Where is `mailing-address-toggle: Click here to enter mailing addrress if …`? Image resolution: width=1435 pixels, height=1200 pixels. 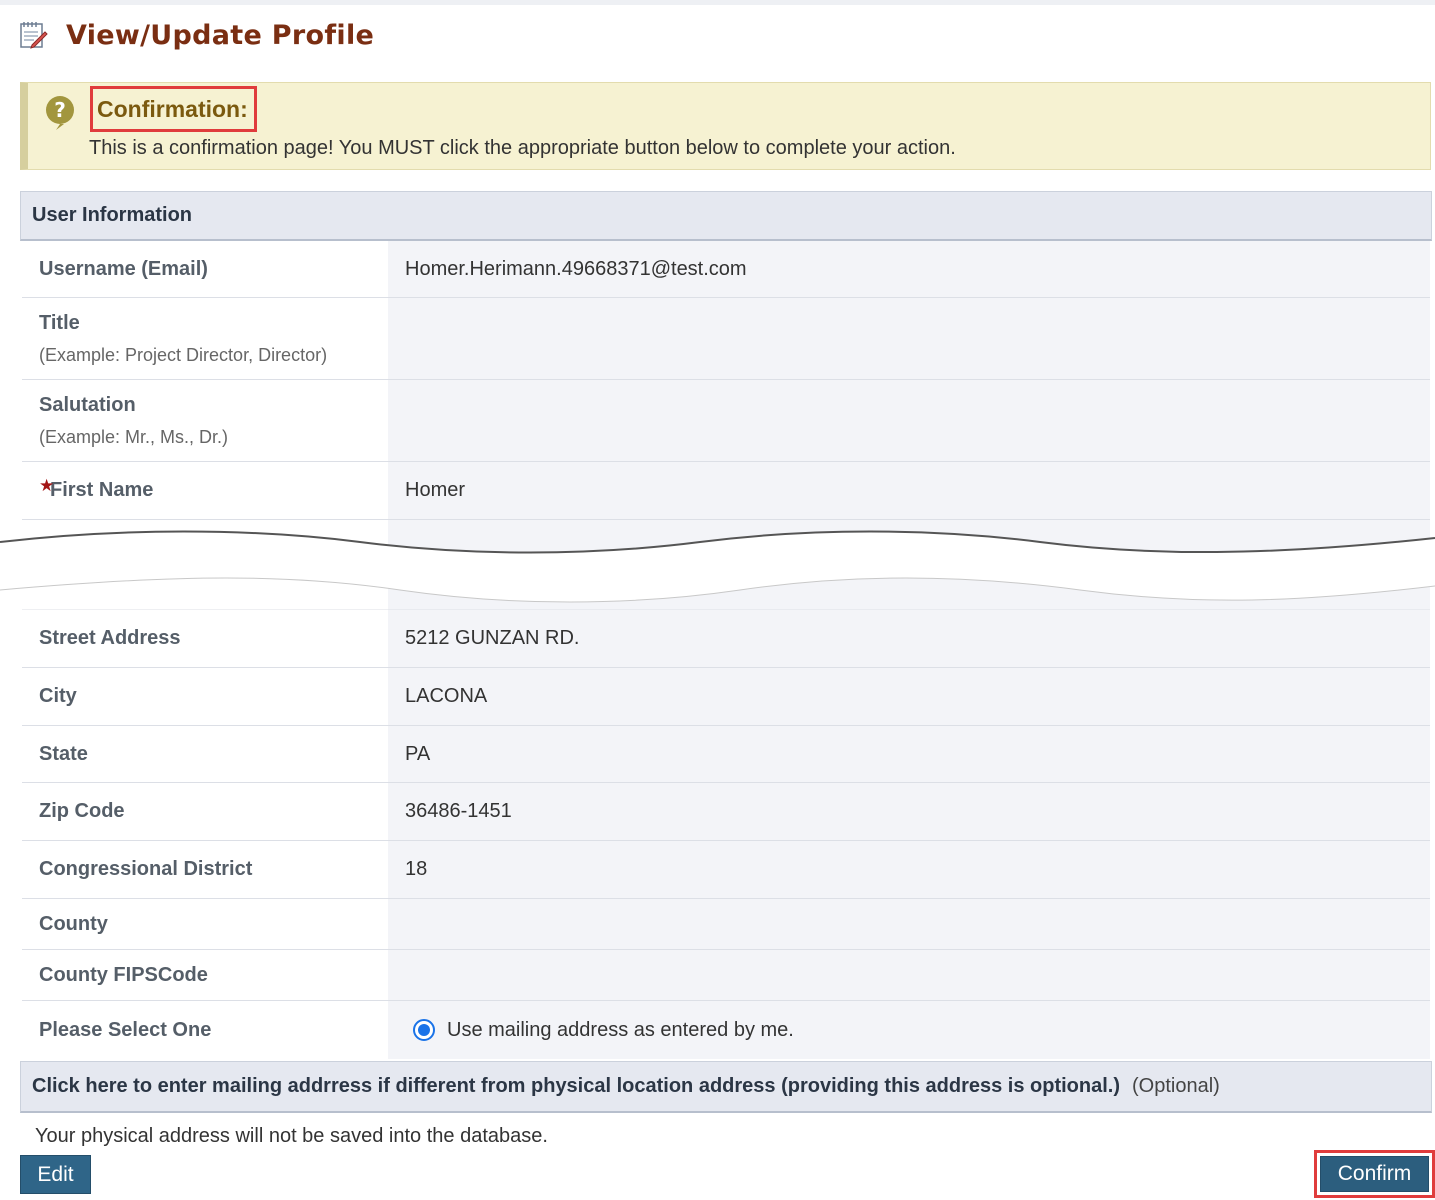
mailing-address-toggle: Click here to enter mailing addrress if … is located at coordinates (726, 1087).